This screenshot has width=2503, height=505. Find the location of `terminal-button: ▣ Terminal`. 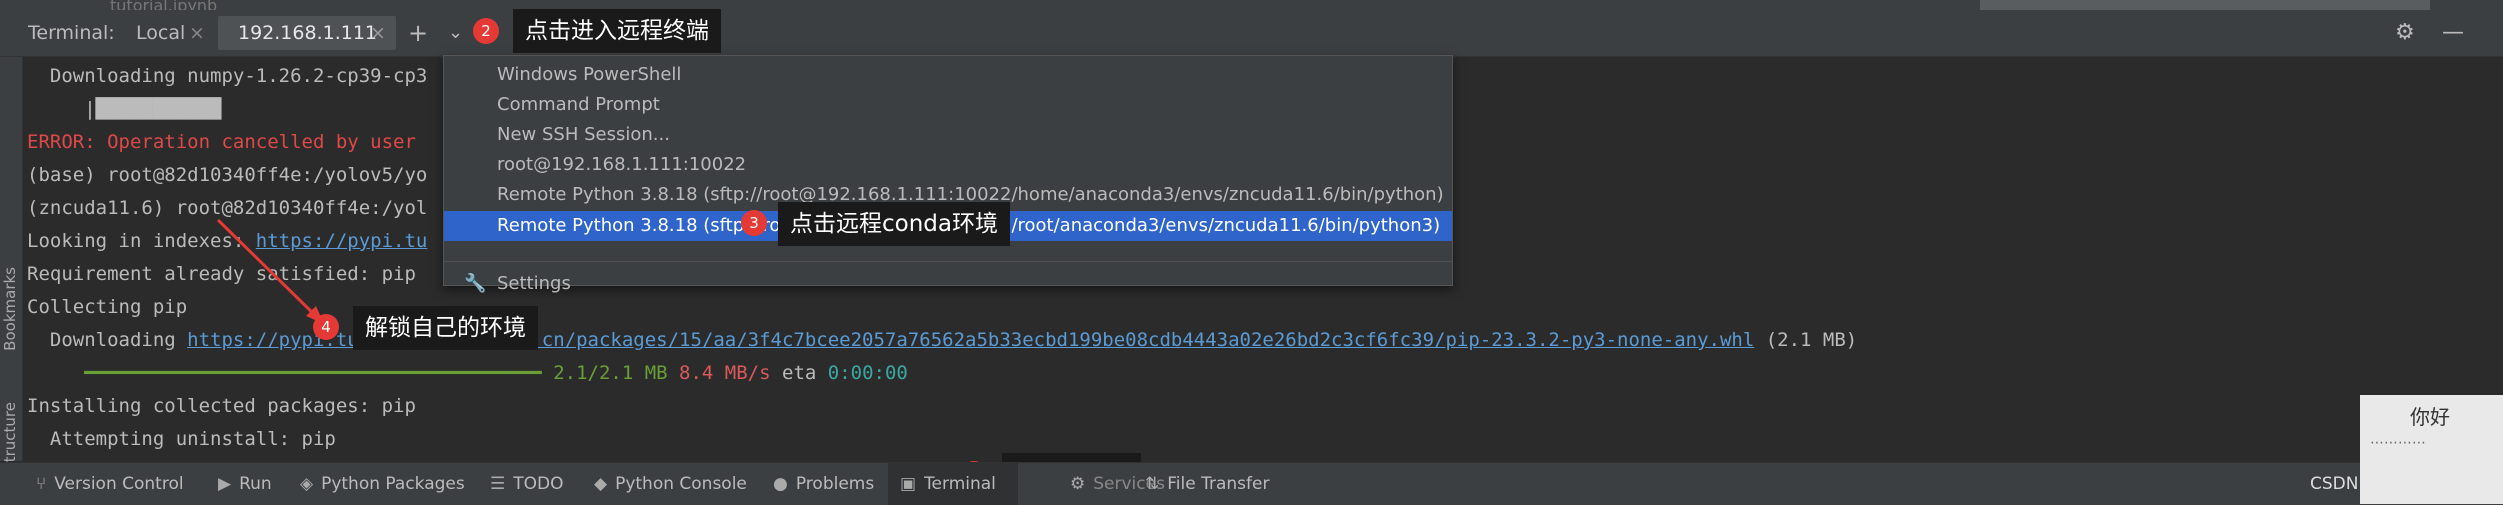

terminal-button: ▣ Terminal is located at coordinates (948, 484).